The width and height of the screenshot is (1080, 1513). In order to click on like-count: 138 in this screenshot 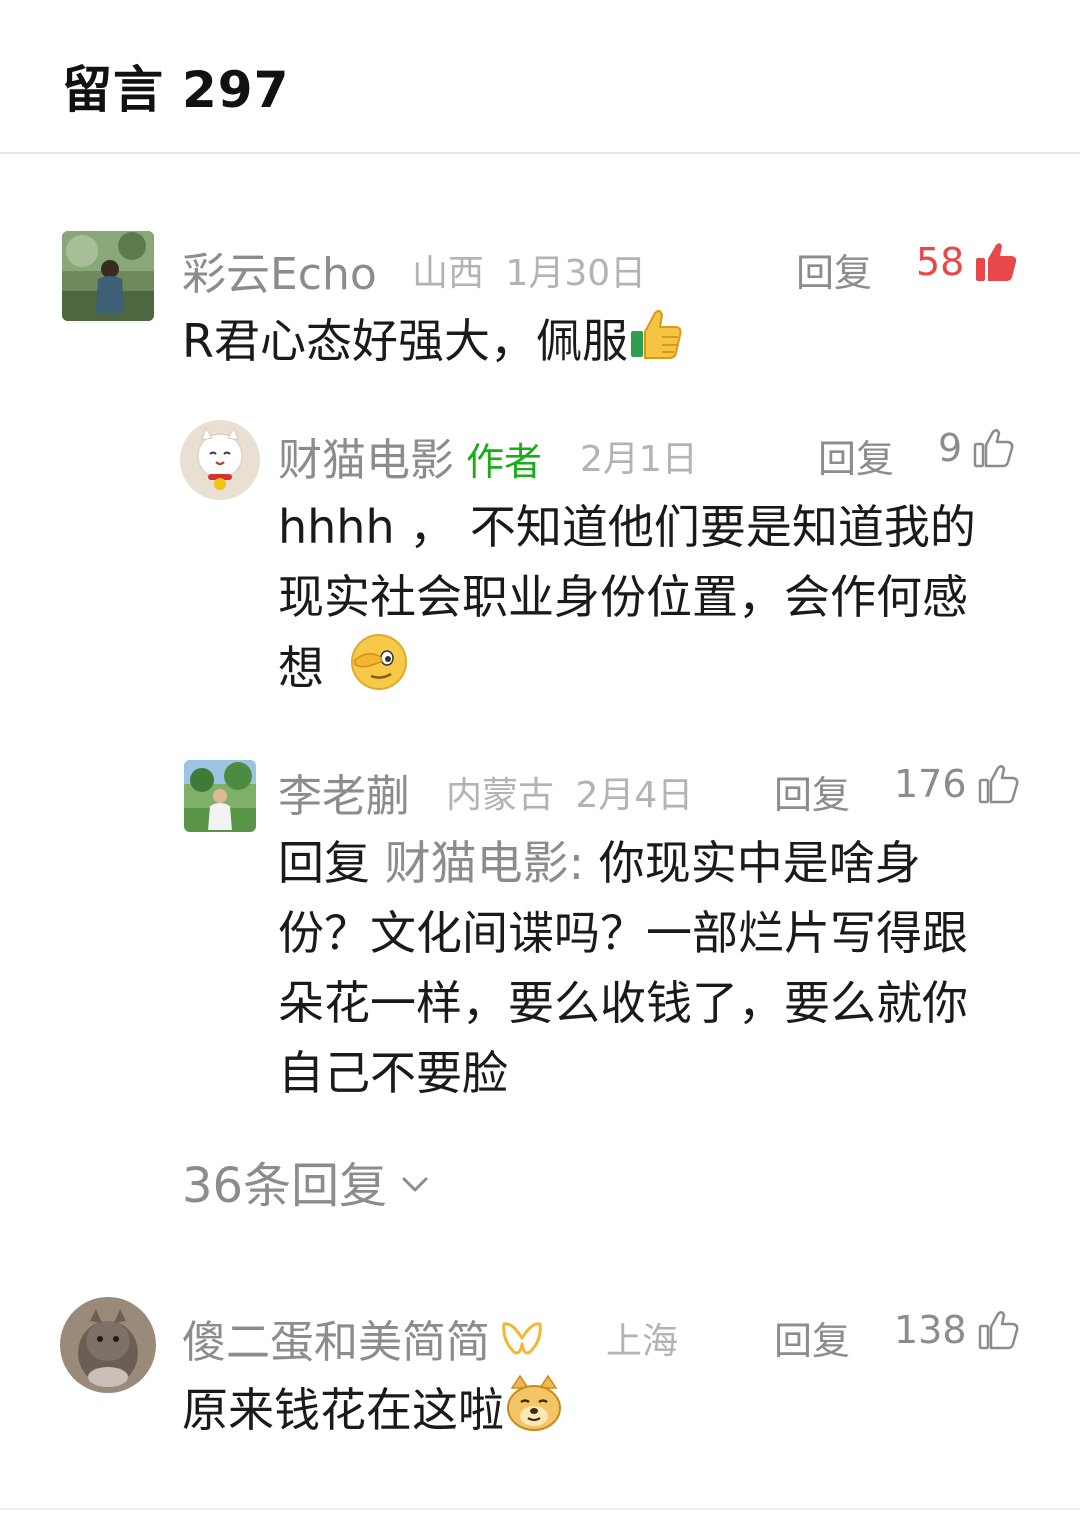, I will do `click(930, 1330)`.